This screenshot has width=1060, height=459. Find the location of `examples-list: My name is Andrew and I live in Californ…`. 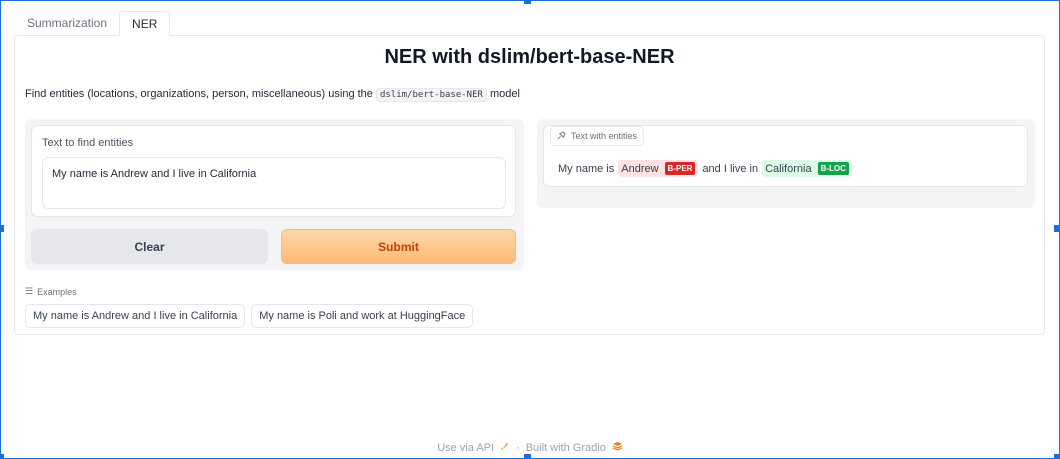

examples-list: My name is Andrew and I live in Californ… is located at coordinates (249, 316).